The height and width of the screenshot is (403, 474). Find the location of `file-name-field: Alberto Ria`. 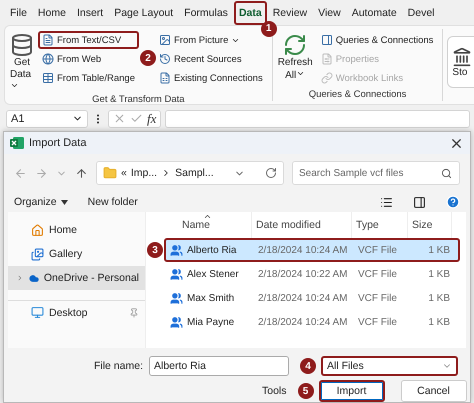

file-name-field: Alberto Ria is located at coordinates (219, 366).